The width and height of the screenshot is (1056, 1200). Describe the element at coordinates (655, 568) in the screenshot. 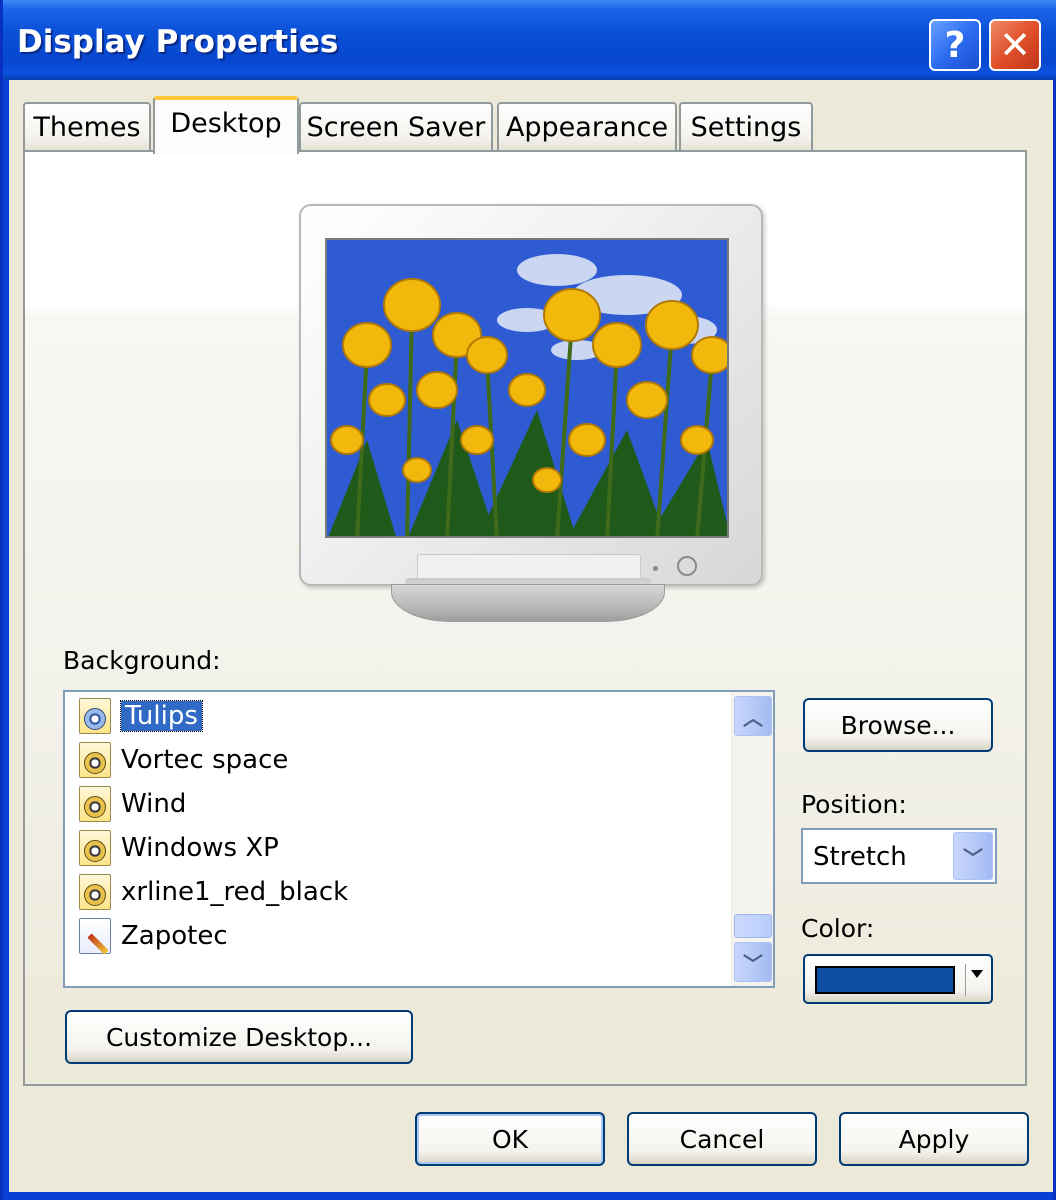

I see `monitor-indicator` at that location.